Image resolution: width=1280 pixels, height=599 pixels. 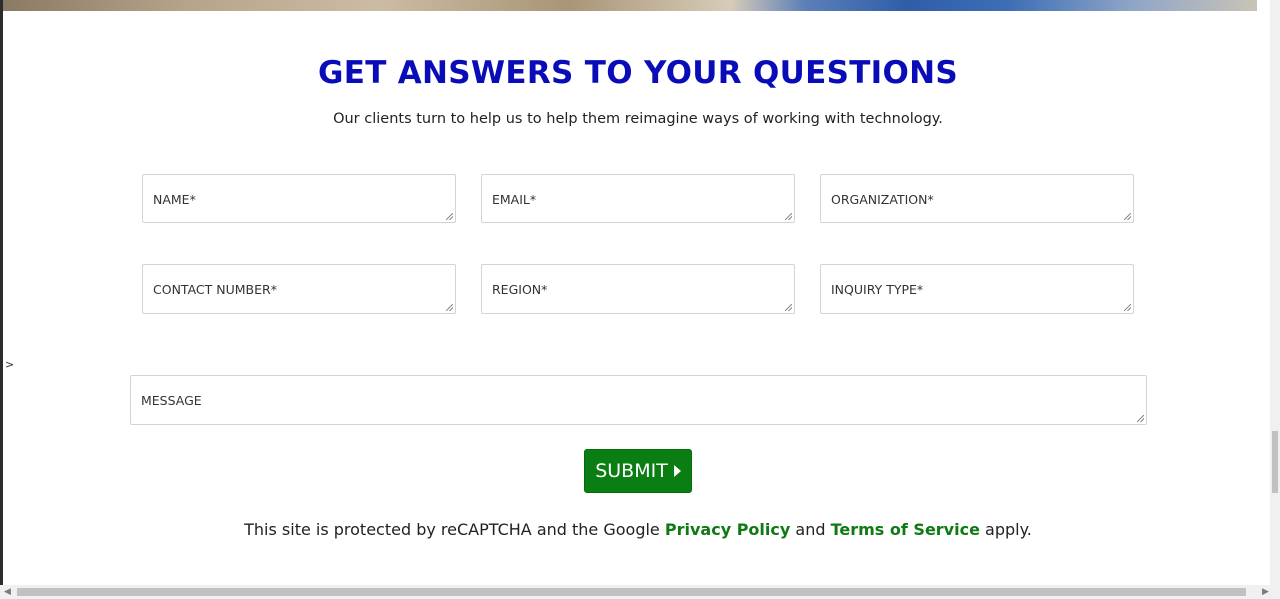 I want to click on horizontal-scrollbar-thumb, so click(x=631, y=592).